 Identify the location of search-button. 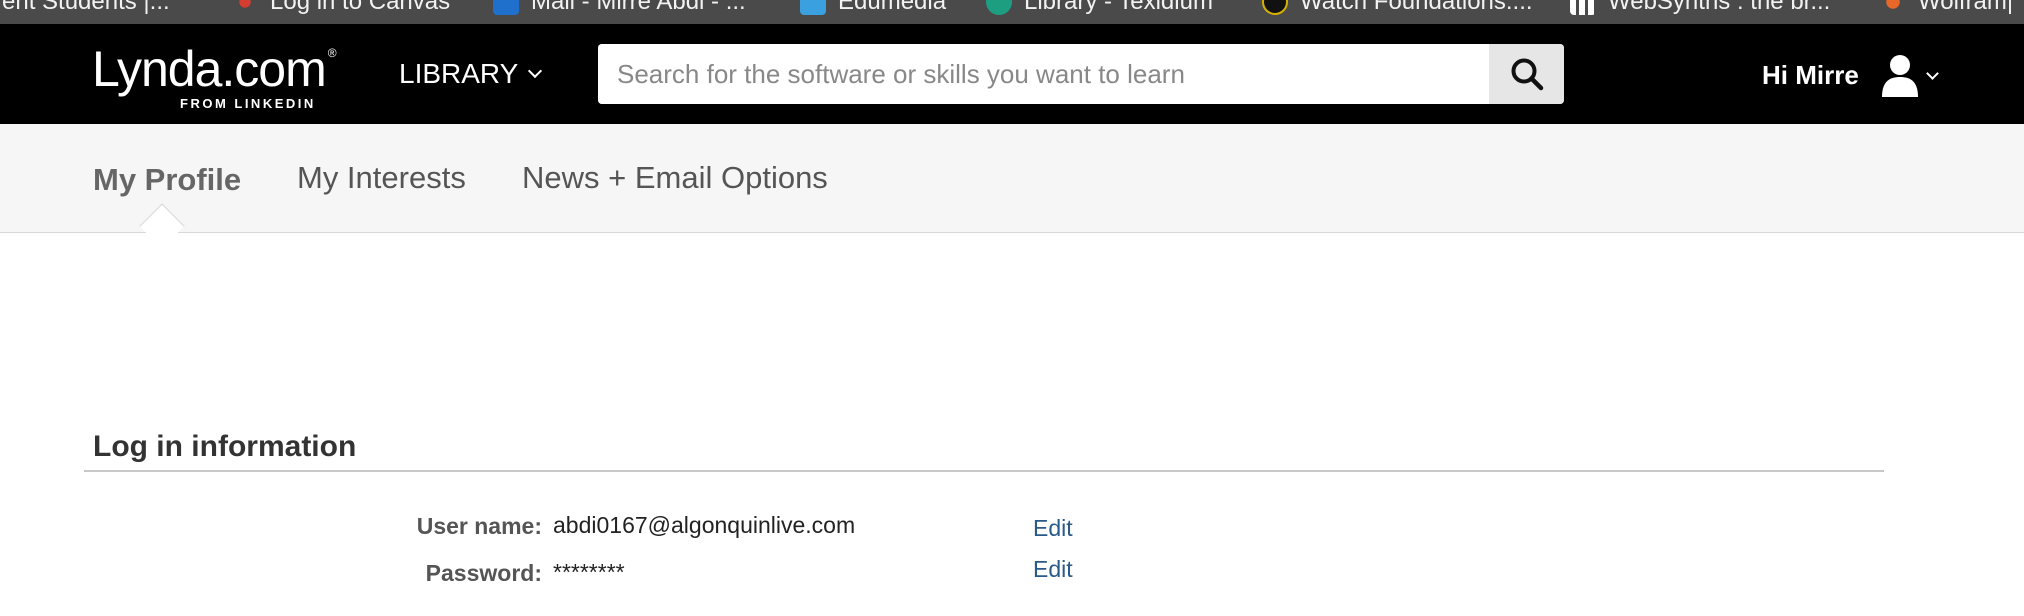
(1526, 74).